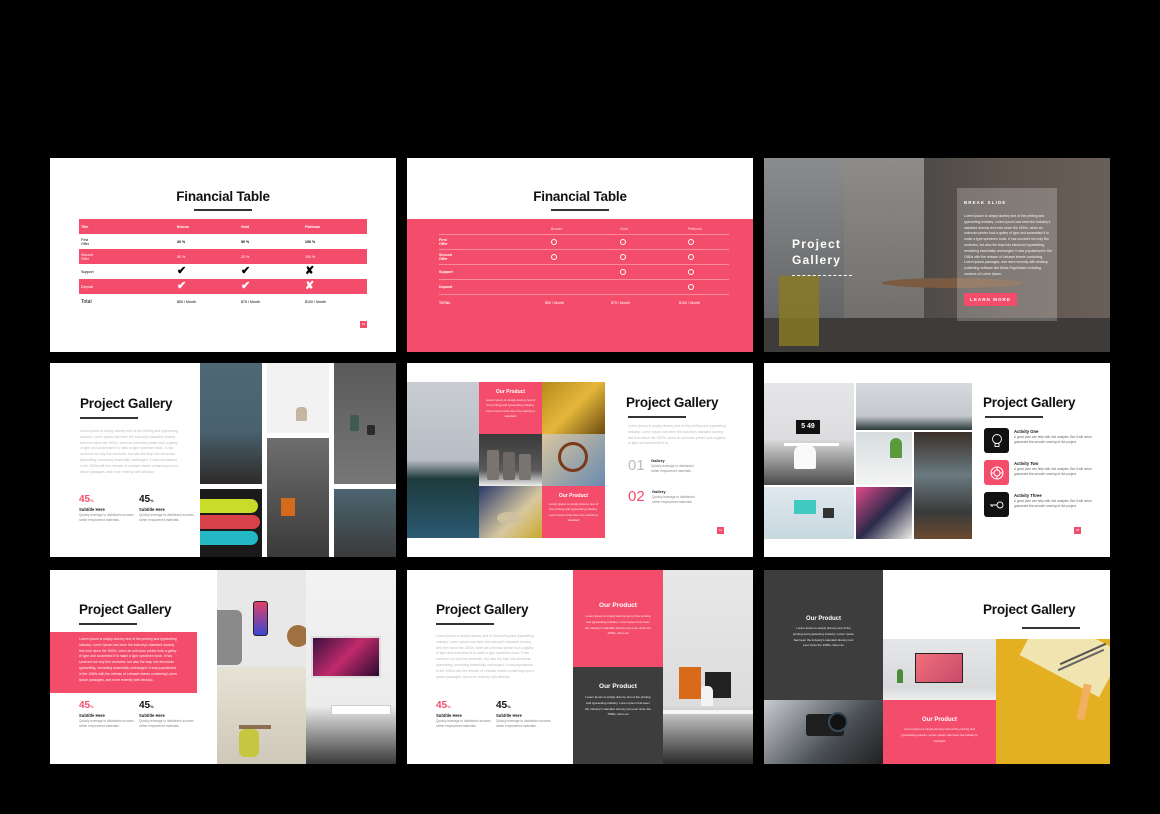  Describe the element at coordinates (618, 686) in the screenshot. I see `product-title: Our Product` at that location.